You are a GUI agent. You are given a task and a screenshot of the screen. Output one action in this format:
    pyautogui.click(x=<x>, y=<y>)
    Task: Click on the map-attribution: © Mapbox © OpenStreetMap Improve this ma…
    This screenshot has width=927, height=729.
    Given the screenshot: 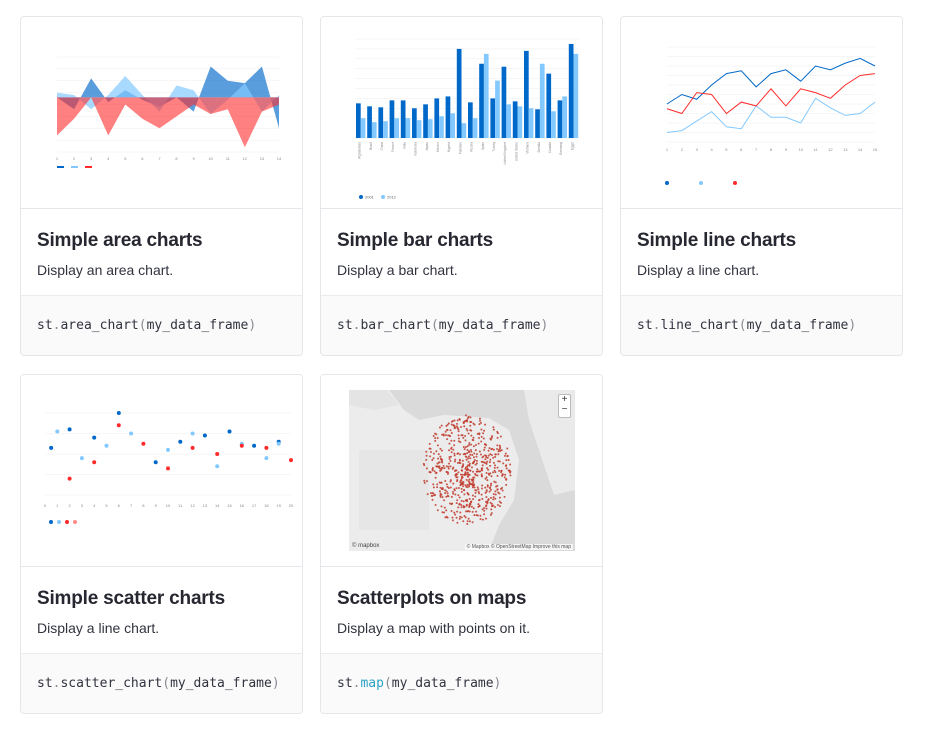 What is the action you would take?
    pyautogui.click(x=518, y=547)
    